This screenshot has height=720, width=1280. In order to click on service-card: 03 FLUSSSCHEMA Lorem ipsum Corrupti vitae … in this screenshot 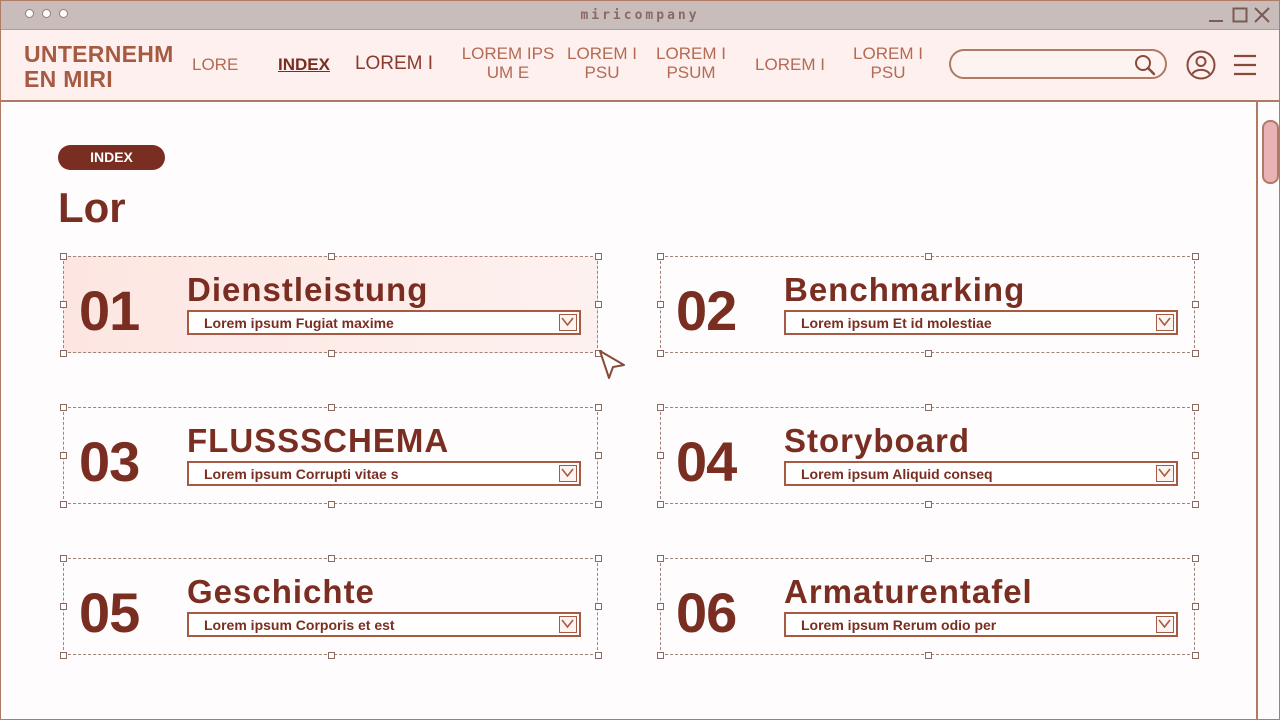, I will do `click(331, 456)`.